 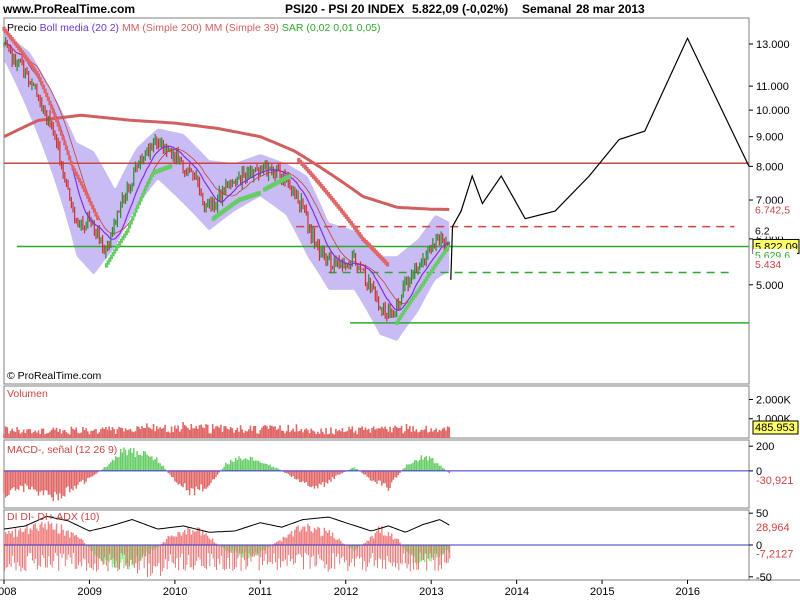 What do you see at coordinates (773, 528) in the screenshot?
I see `dmi-last-label: 28,964` at bounding box center [773, 528].